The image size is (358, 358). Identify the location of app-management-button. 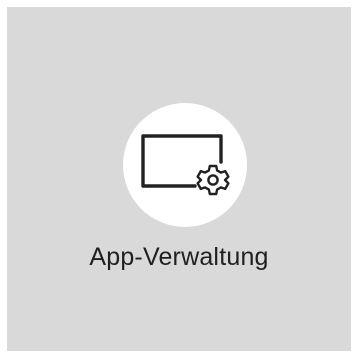
(185, 165).